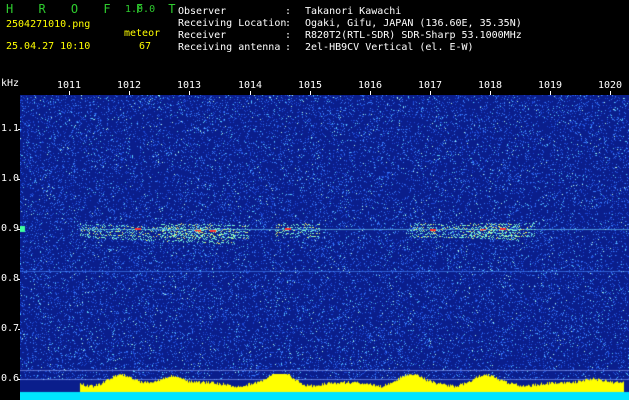 Image resolution: width=629 pixels, height=400 pixels. What do you see at coordinates (229, 47) in the screenshot?
I see `antenna-key: Receiving antenna` at bounding box center [229, 47].